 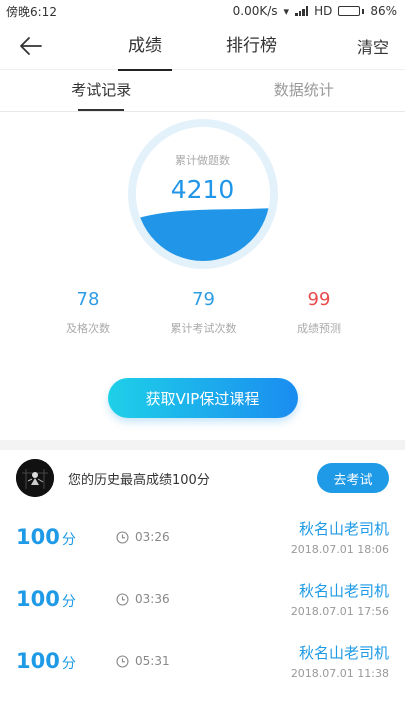 I want to click on arrow-left-icon, so click(x=31, y=45).